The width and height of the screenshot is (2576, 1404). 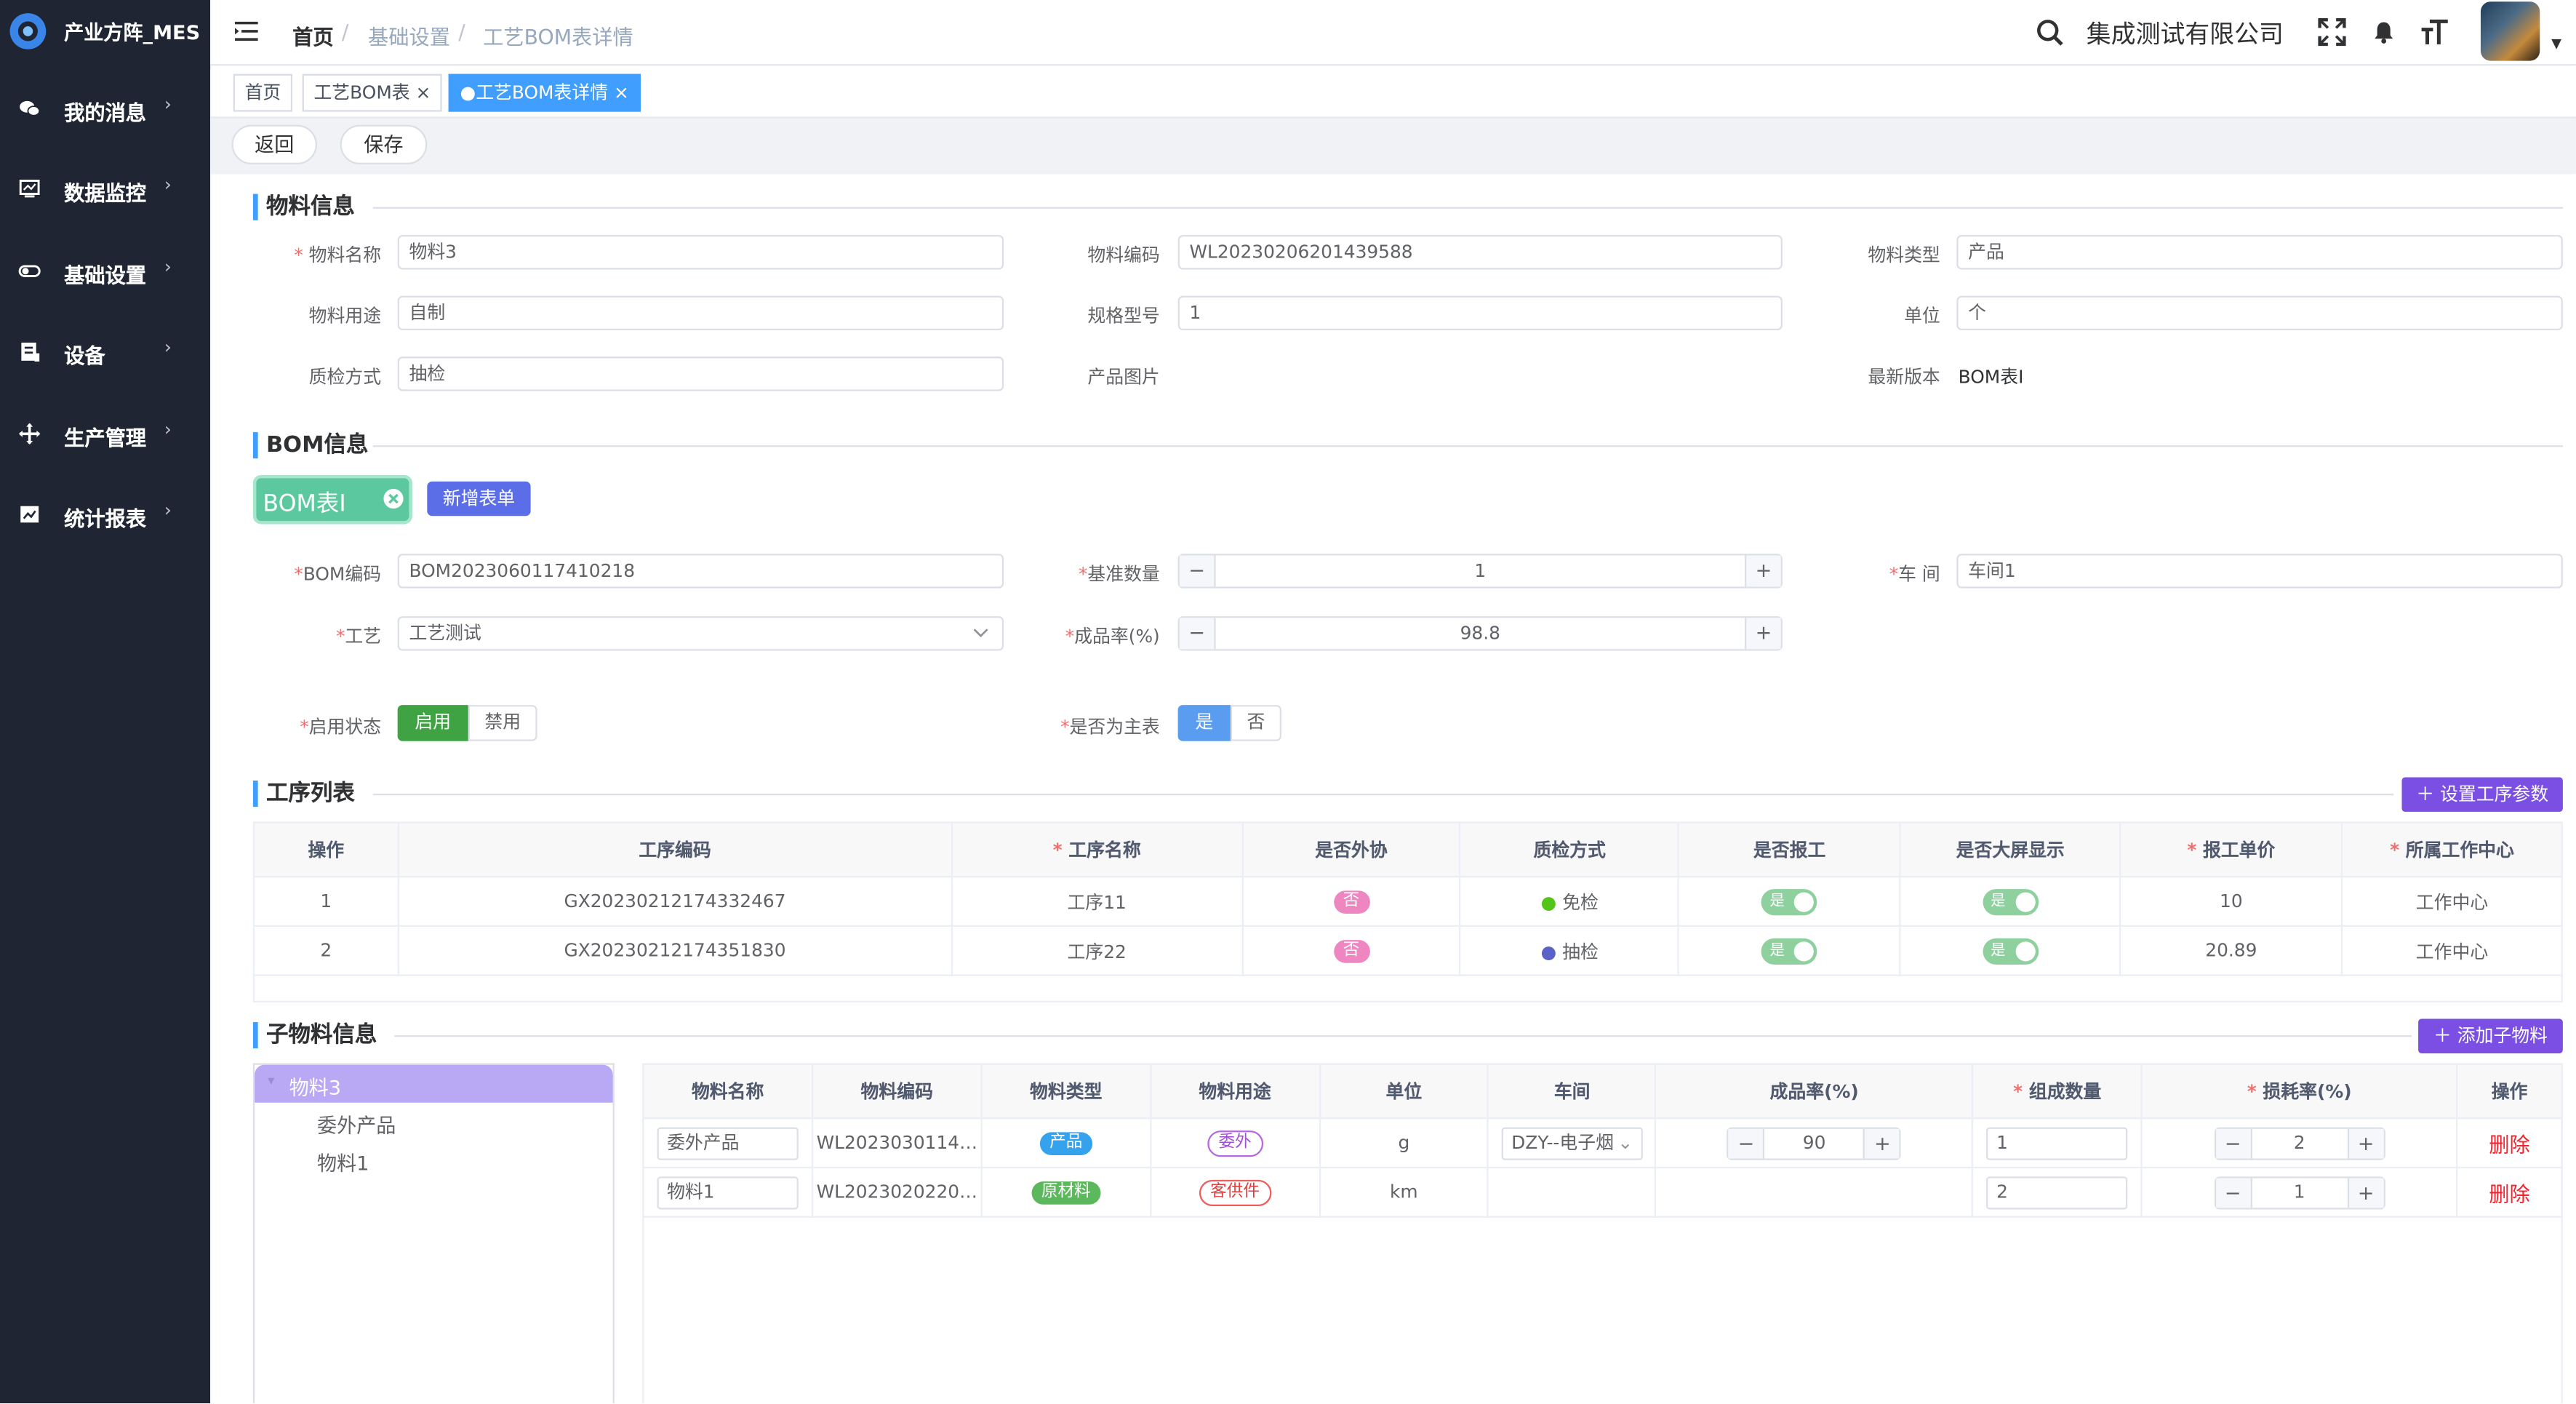 I want to click on field-label: 单位, so click(x=1922, y=317).